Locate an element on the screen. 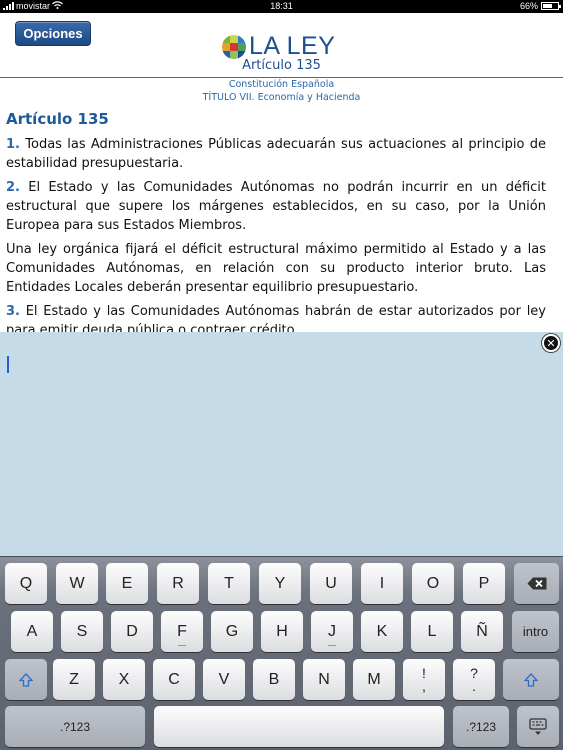 This screenshot has height=750, width=563. key-q: Q is located at coordinates (26, 583).